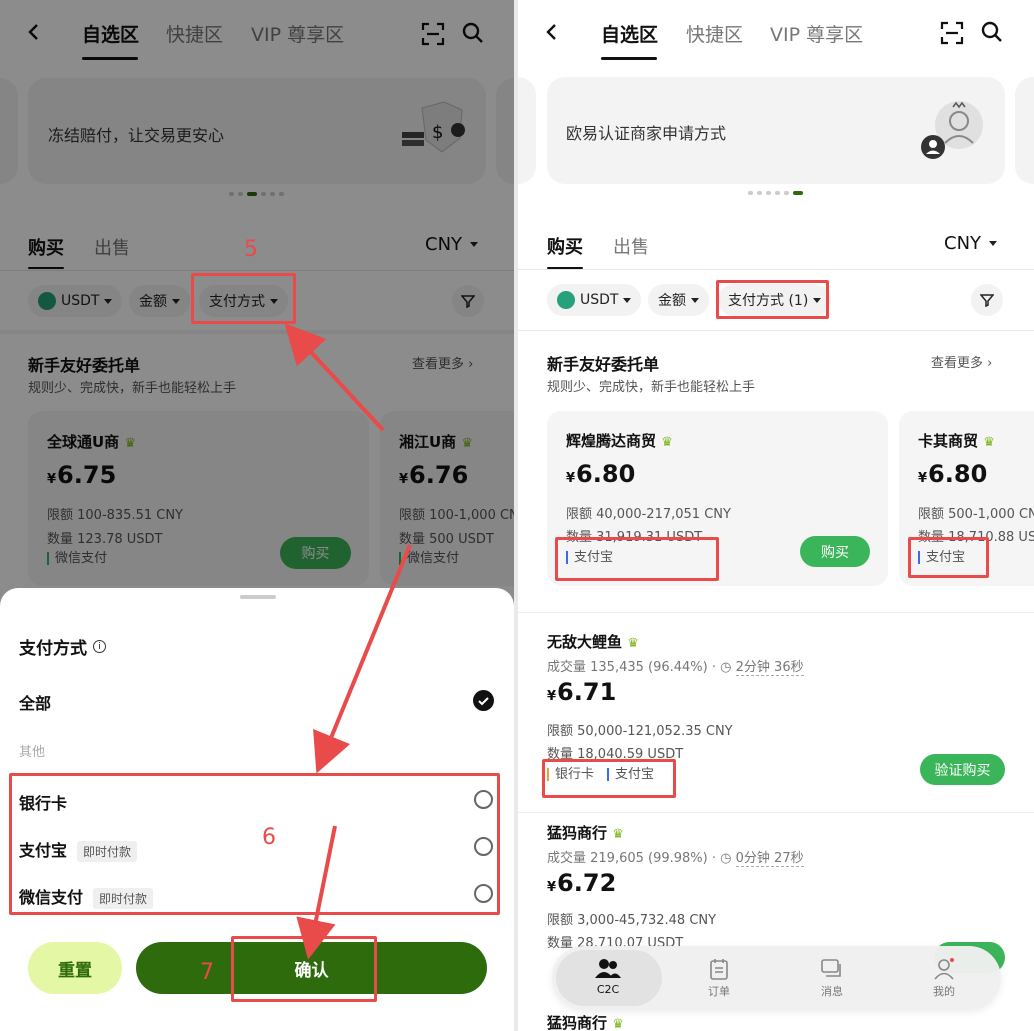 The image size is (1034, 1031). I want to click on view-more-label: 查看更多, so click(957, 363).